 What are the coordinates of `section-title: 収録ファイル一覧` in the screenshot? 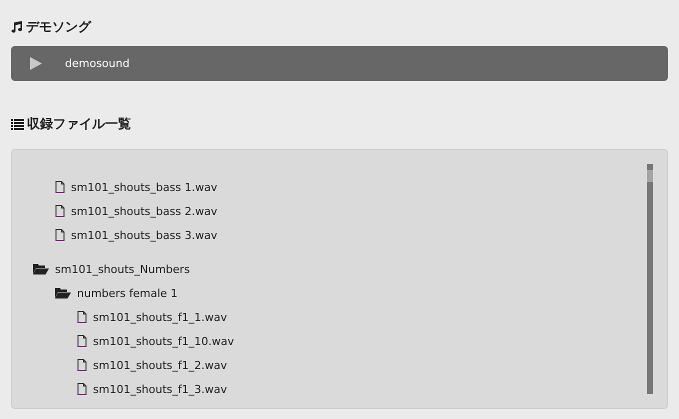 It's located at (79, 124).